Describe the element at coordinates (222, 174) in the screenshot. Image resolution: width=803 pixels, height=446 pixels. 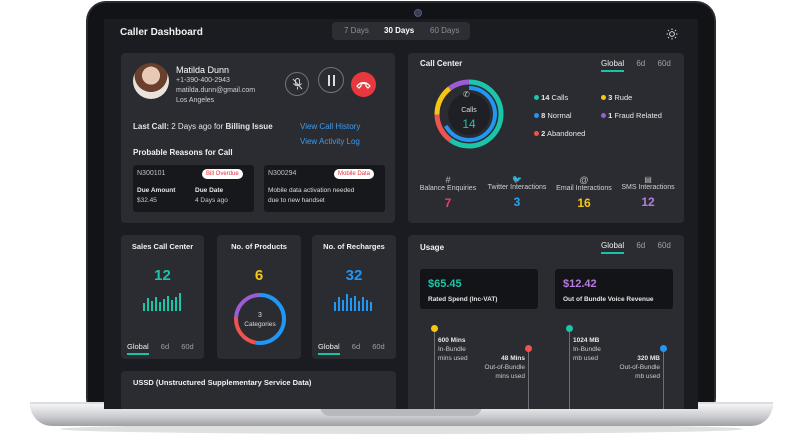
I see `reason-tag-badge: Bill Overdue` at that location.